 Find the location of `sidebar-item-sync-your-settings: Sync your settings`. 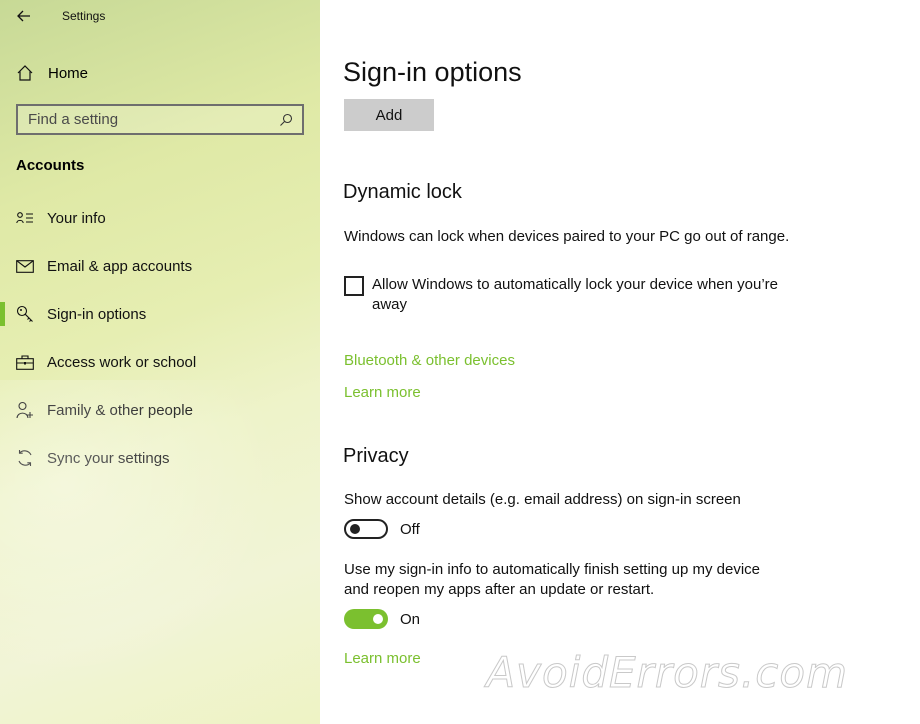

sidebar-item-sync-your-settings: Sync your settings is located at coordinates (160, 458).